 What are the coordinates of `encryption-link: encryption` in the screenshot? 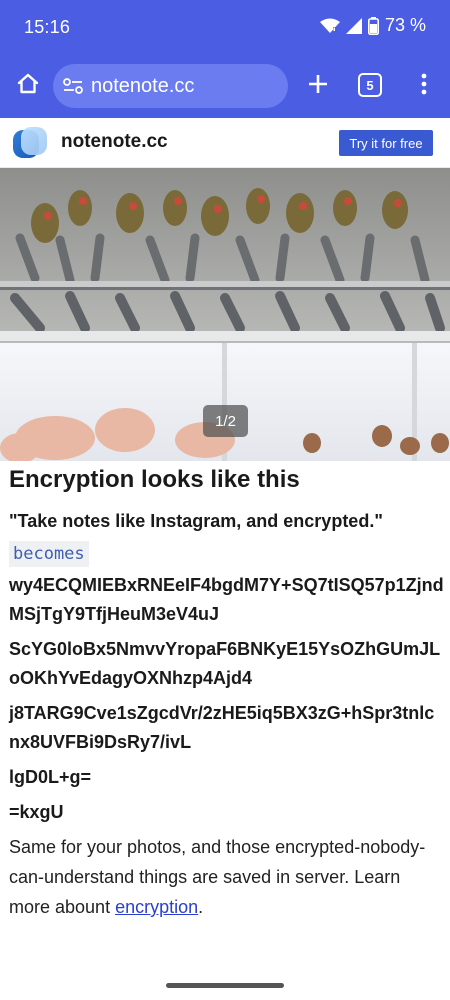 It's located at (156, 907).